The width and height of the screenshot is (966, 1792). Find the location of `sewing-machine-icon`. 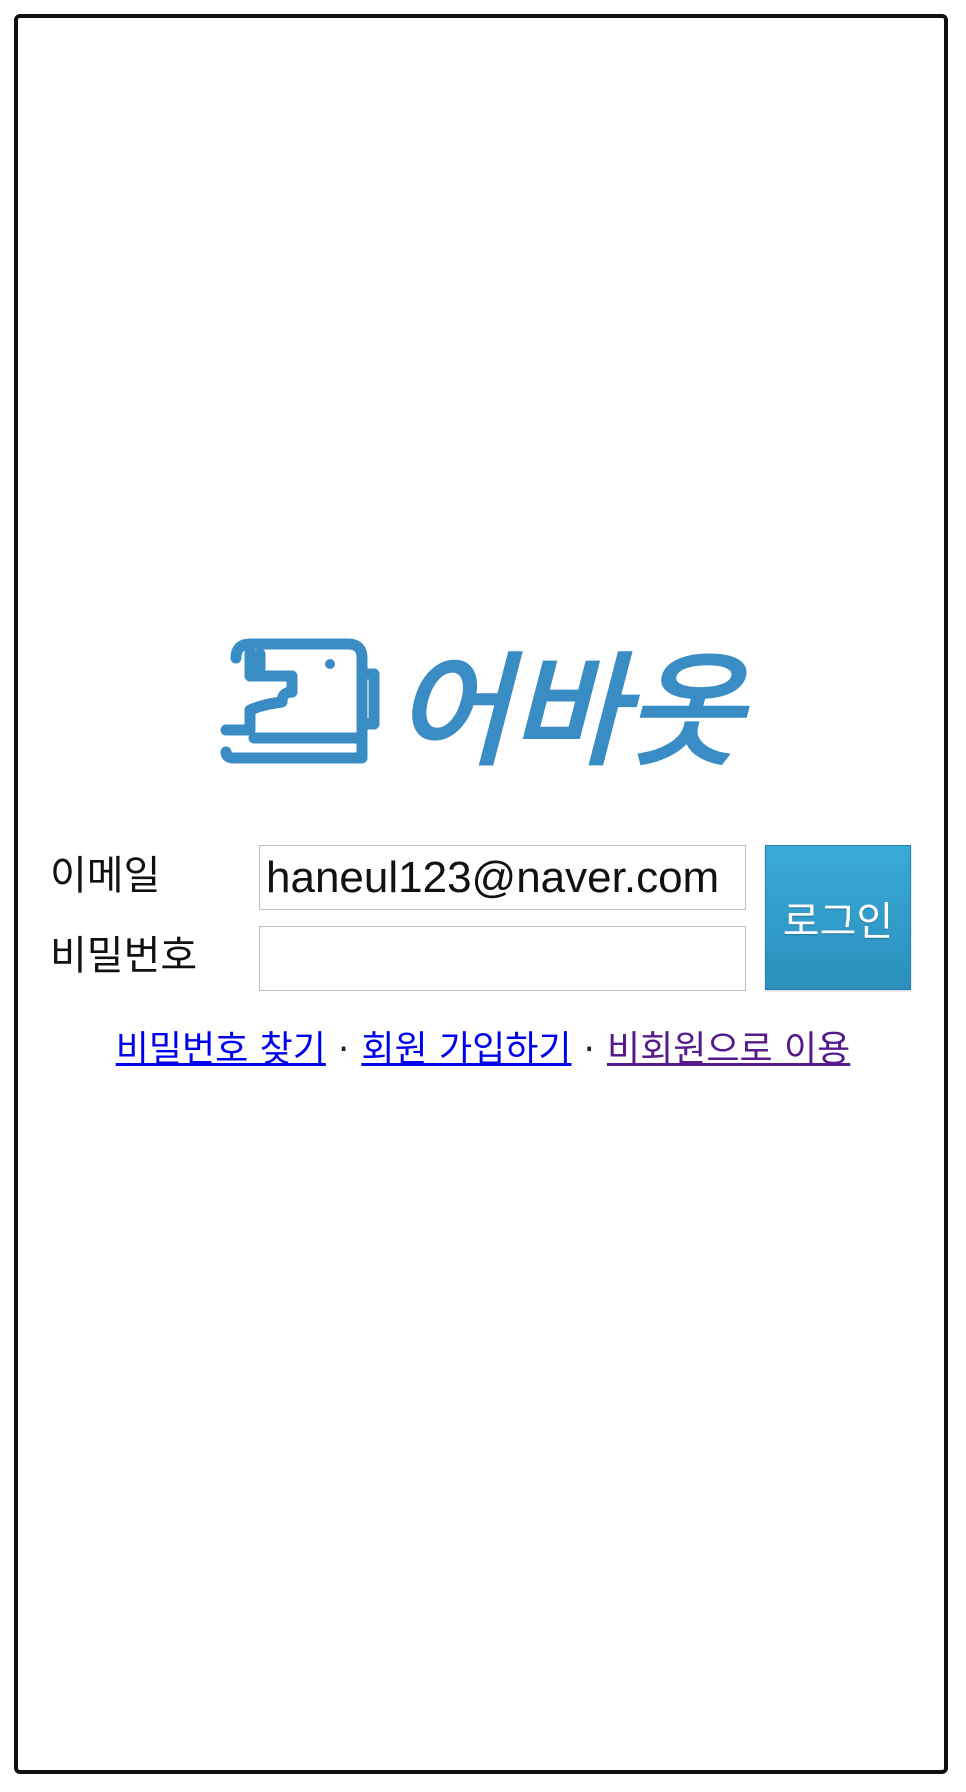

sewing-machine-icon is located at coordinates (300, 701).